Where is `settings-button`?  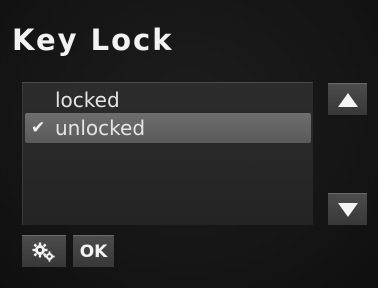 settings-button is located at coordinates (44, 251).